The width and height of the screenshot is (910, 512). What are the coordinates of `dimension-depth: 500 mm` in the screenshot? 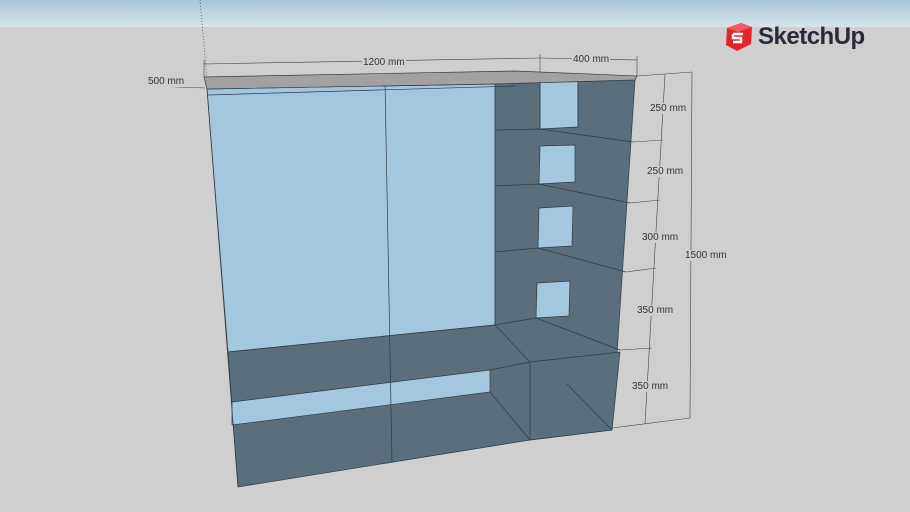 It's located at (166, 81).